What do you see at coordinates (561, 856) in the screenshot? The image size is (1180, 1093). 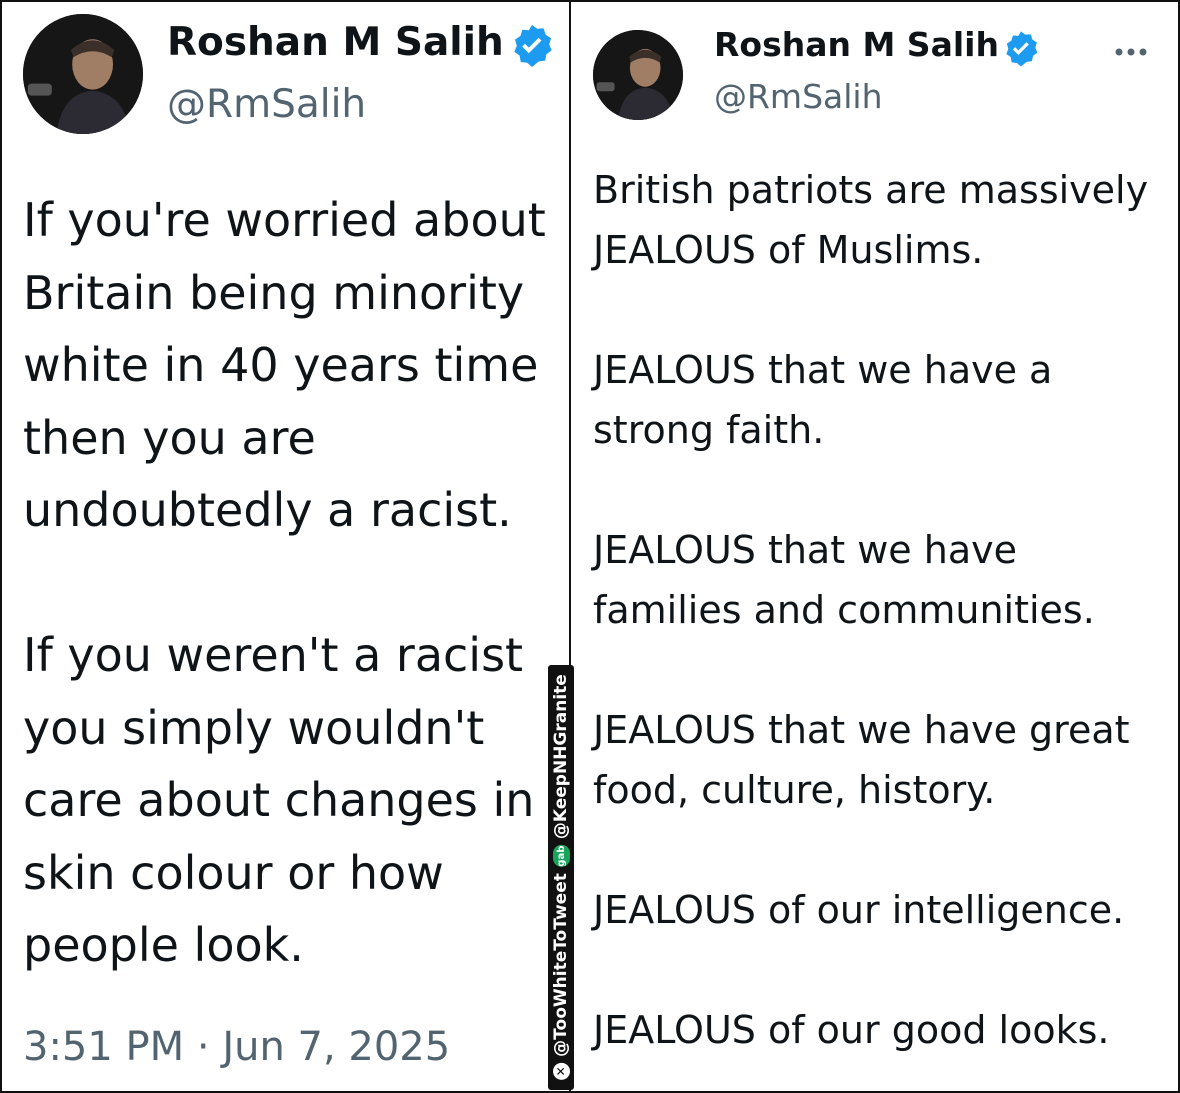 I see `gab-logo-icon: gab` at bounding box center [561, 856].